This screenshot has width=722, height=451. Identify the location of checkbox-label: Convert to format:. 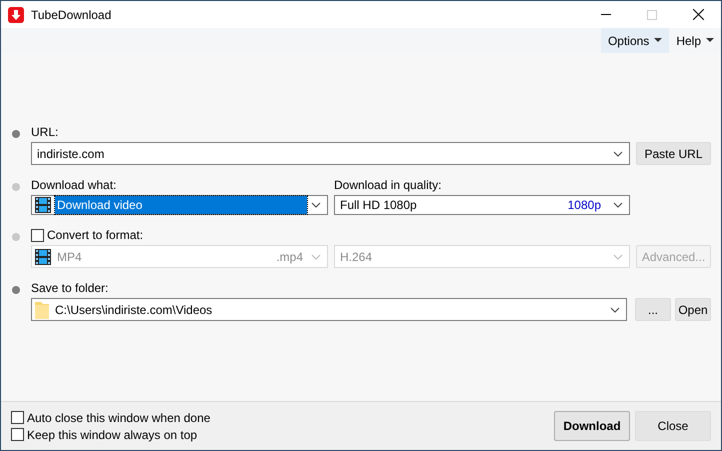
(95, 235).